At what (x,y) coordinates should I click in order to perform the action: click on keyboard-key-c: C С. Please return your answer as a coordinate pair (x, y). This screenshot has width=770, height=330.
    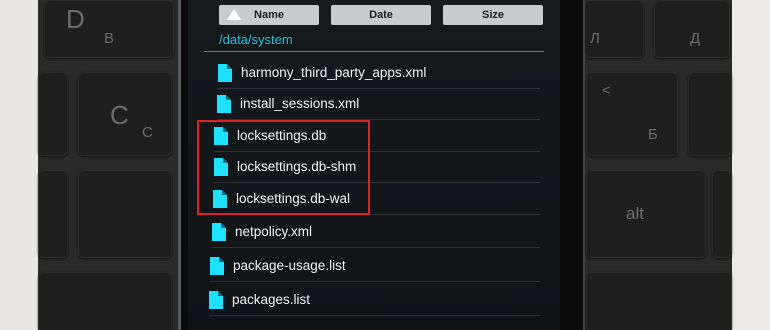
    Looking at the image, I should click on (125, 114).